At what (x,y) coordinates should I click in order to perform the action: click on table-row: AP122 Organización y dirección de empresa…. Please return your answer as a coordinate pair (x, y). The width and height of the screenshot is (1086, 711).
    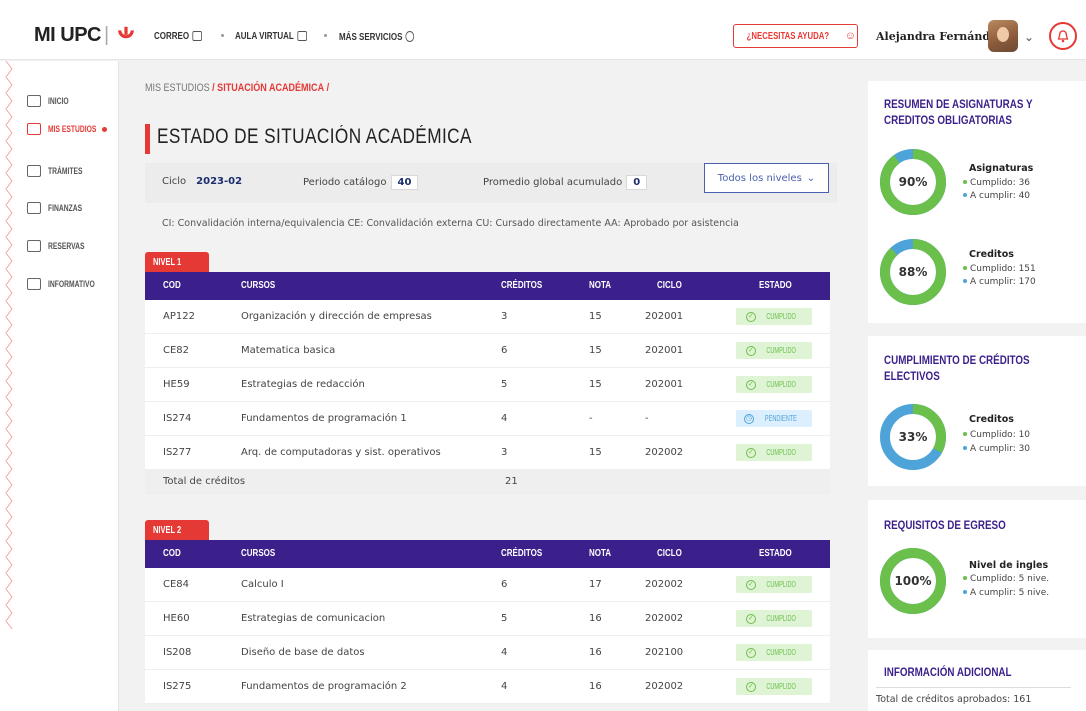
    Looking at the image, I should click on (487, 317).